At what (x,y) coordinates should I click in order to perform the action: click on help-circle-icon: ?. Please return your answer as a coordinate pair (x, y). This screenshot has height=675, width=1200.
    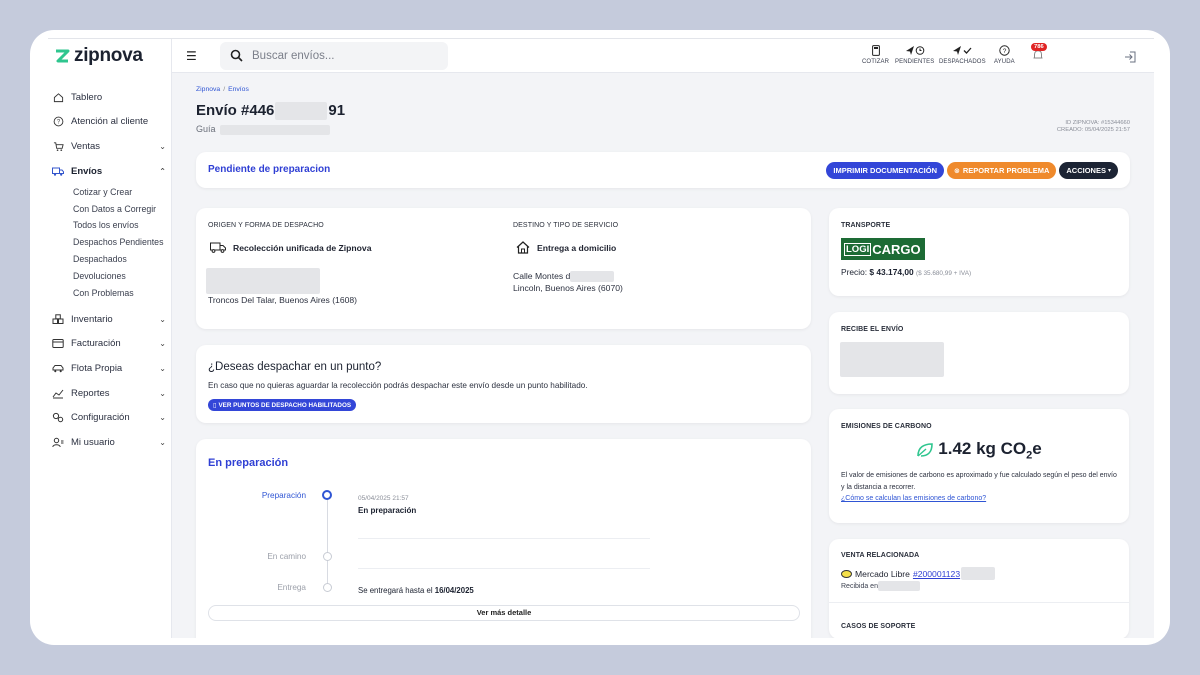
    Looking at the image, I should click on (58, 122).